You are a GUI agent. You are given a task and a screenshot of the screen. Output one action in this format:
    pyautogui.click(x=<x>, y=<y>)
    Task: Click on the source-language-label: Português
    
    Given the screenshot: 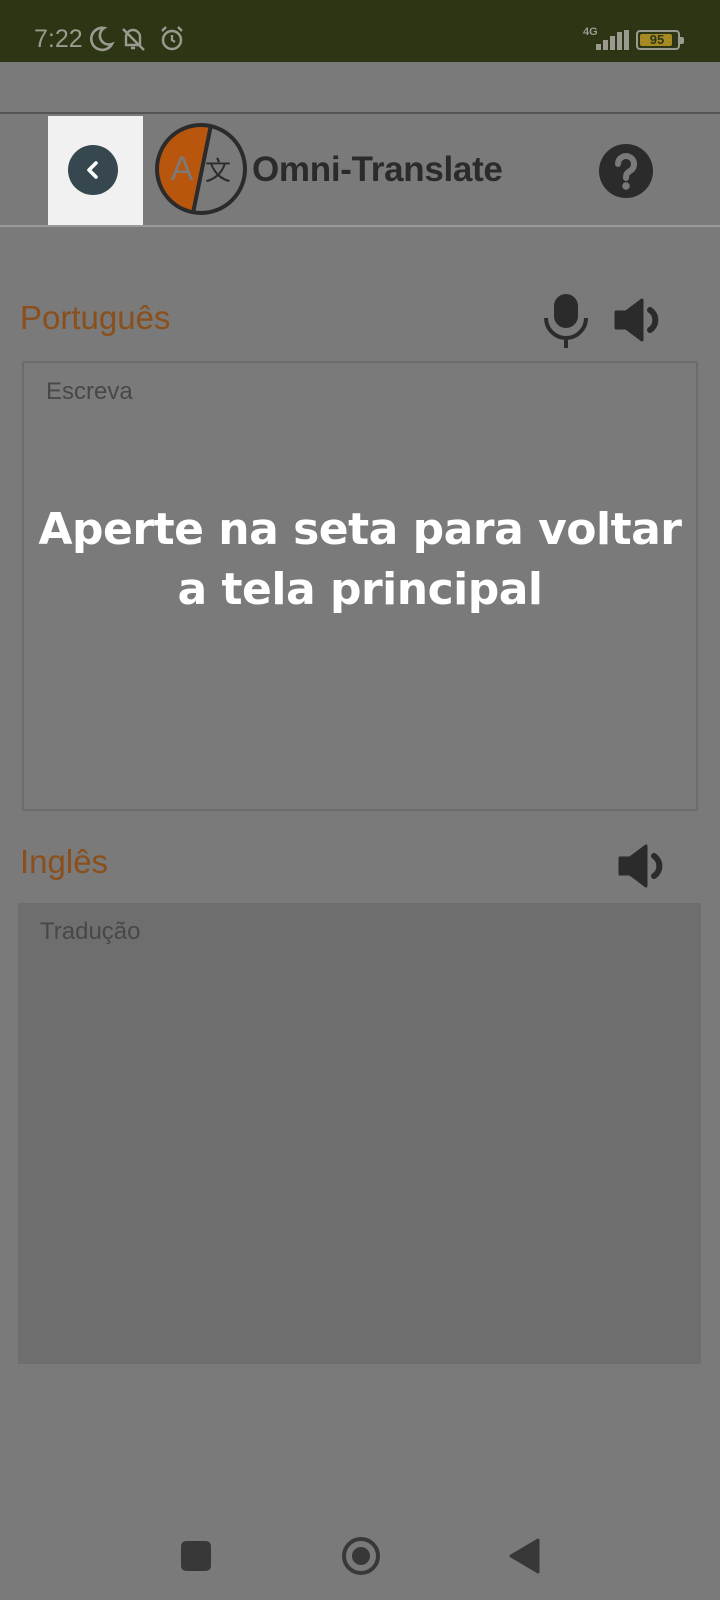 What is the action you would take?
    pyautogui.click(x=95, y=318)
    